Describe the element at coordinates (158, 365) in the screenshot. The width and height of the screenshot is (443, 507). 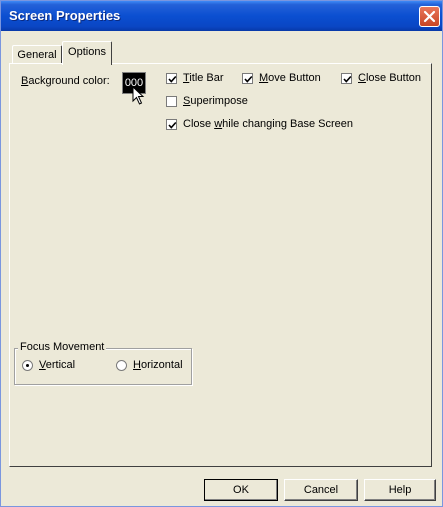
I see `horizontal-label: Horizontal` at that location.